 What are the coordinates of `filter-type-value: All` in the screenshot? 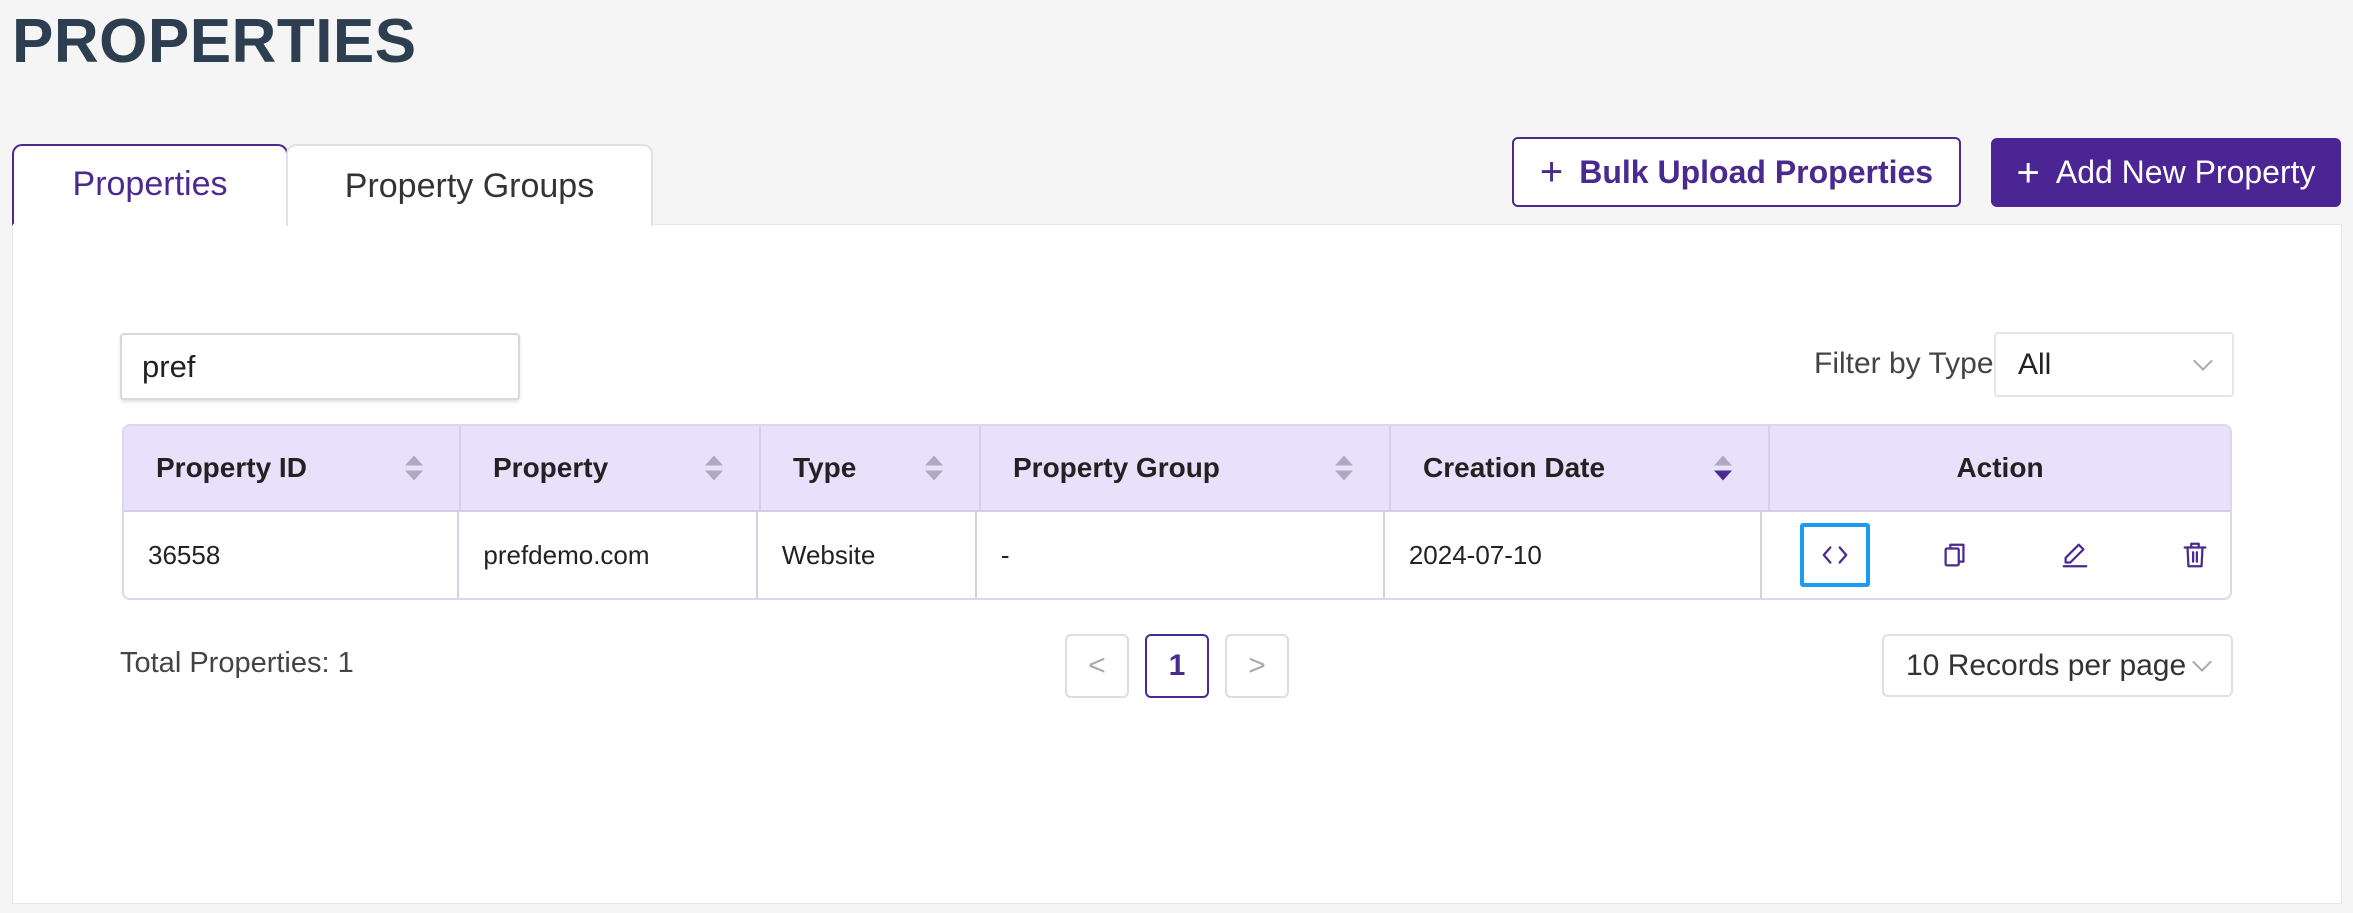 It's located at (2035, 364).